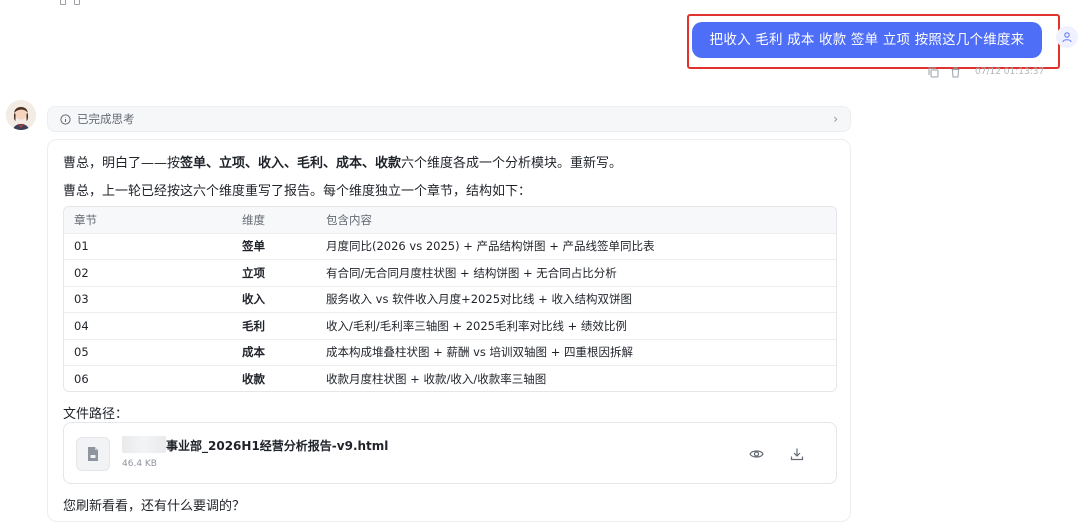 The image size is (1080, 527). Describe the element at coordinates (81, 325) in the screenshot. I see `chapter-cell: 04` at that location.